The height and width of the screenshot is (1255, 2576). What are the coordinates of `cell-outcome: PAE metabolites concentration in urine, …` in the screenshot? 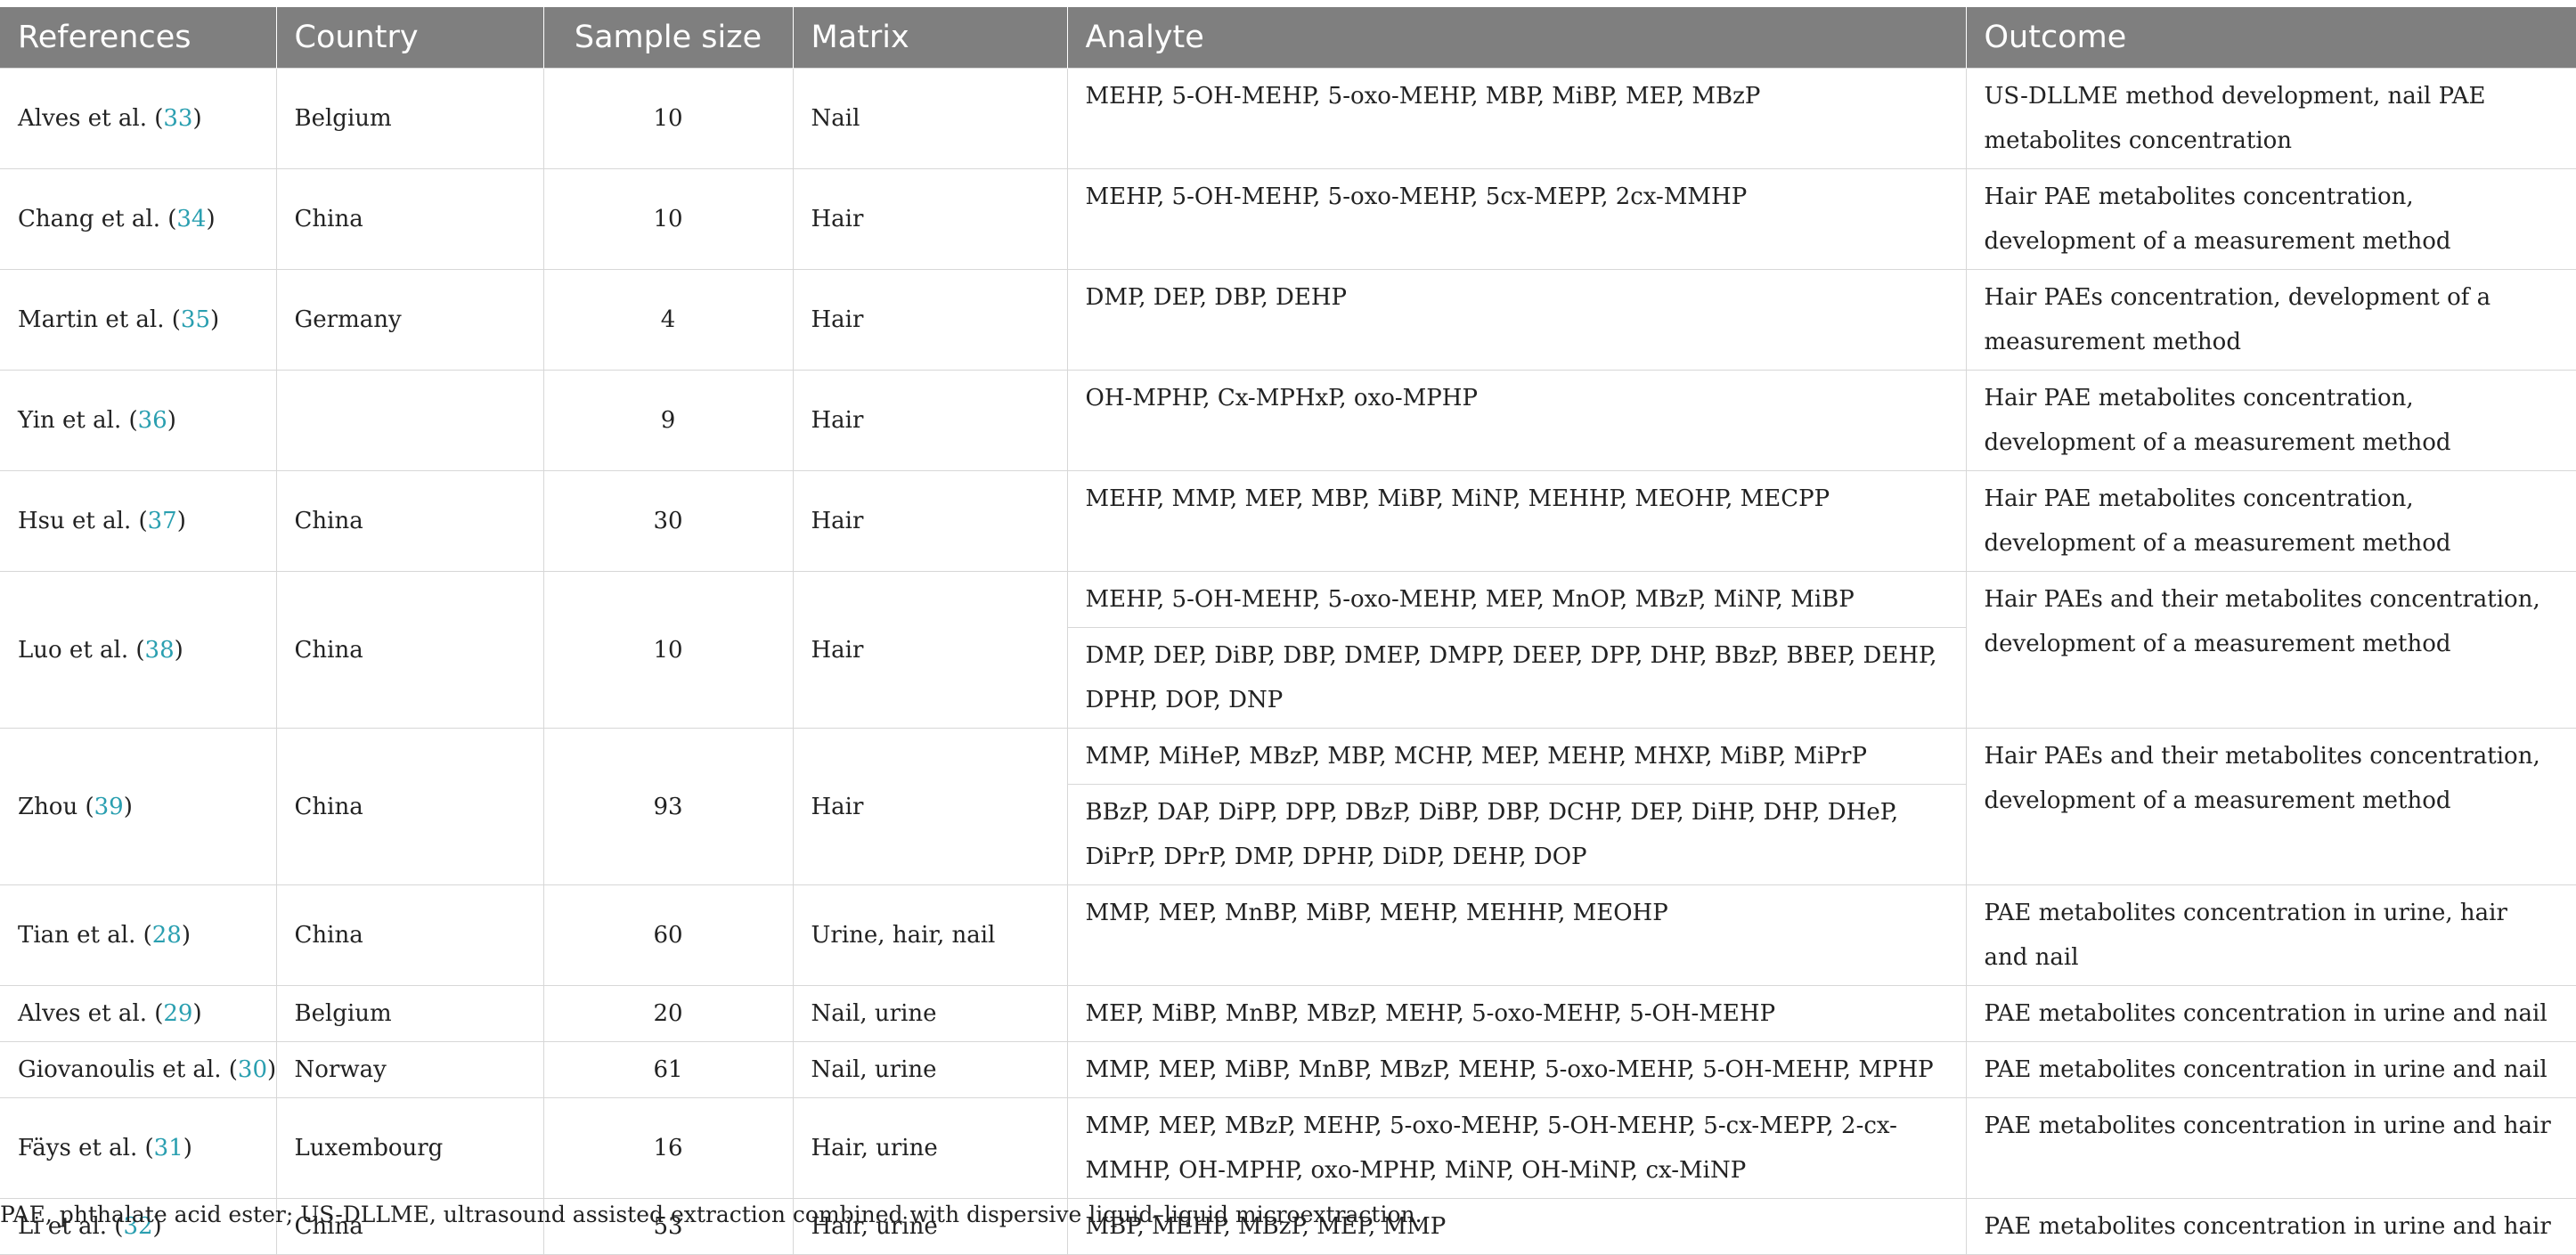 It's located at (2270, 935).